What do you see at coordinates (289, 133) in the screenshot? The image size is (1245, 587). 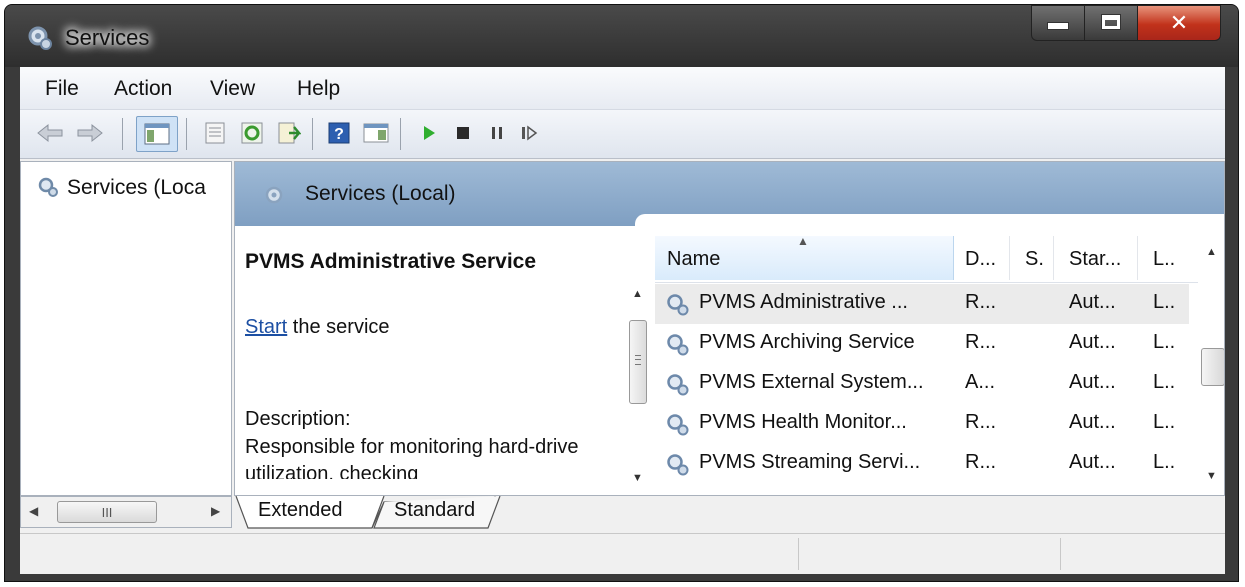 I see `export-list-icon` at bounding box center [289, 133].